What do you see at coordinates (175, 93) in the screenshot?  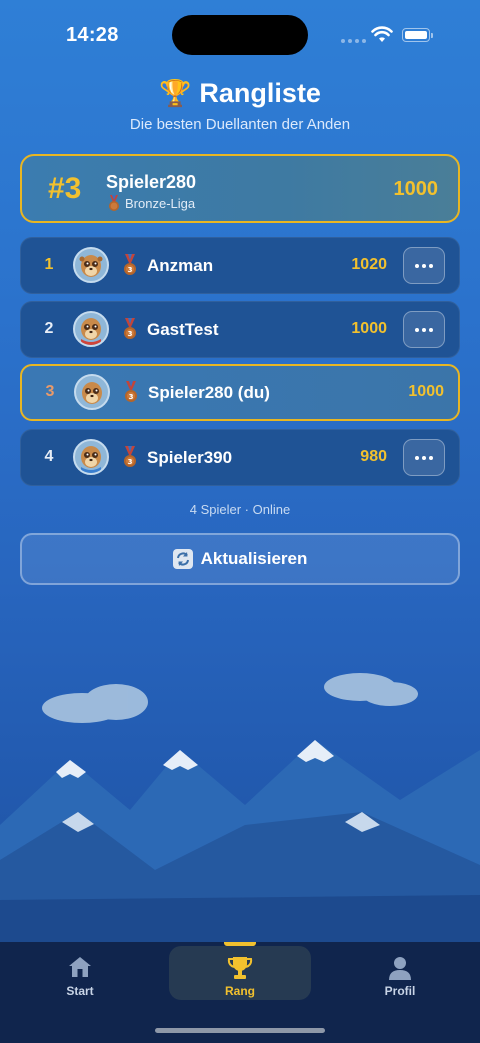 I see `trophy-icon: 🏆` at bounding box center [175, 93].